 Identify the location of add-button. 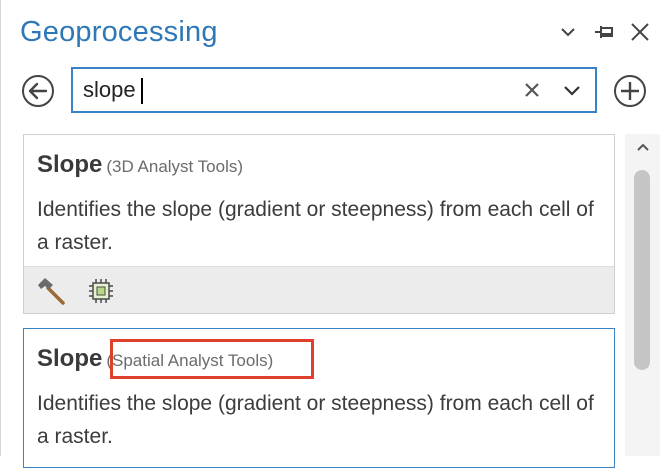
(630, 91).